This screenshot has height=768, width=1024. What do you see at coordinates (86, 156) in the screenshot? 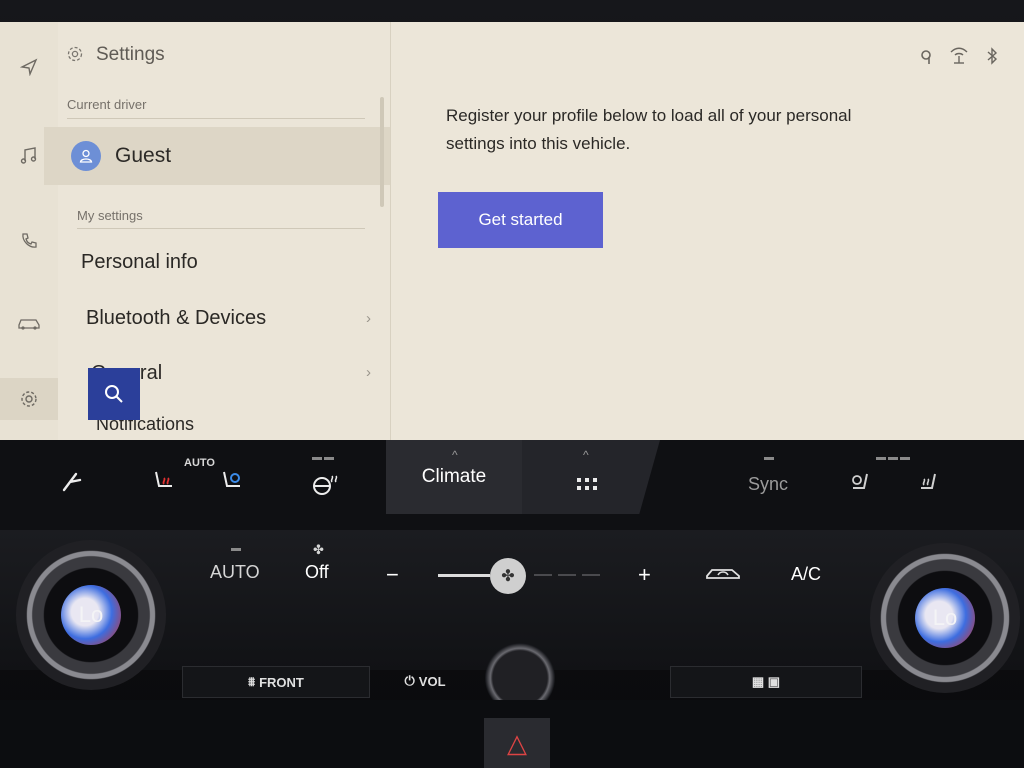
I see `avatar` at bounding box center [86, 156].